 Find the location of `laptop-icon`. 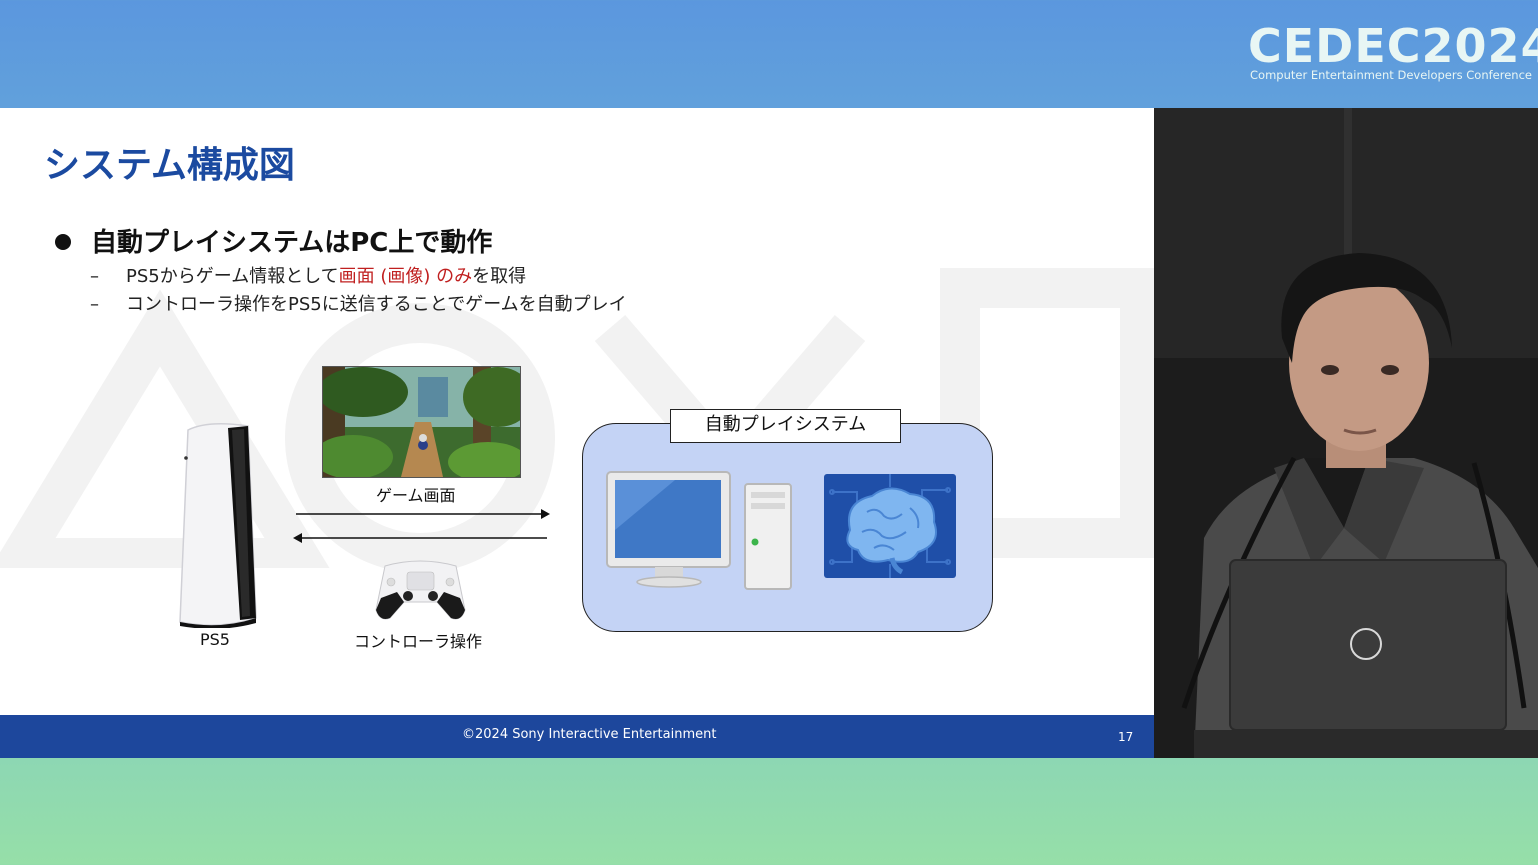

laptop-icon is located at coordinates (1368, 645).